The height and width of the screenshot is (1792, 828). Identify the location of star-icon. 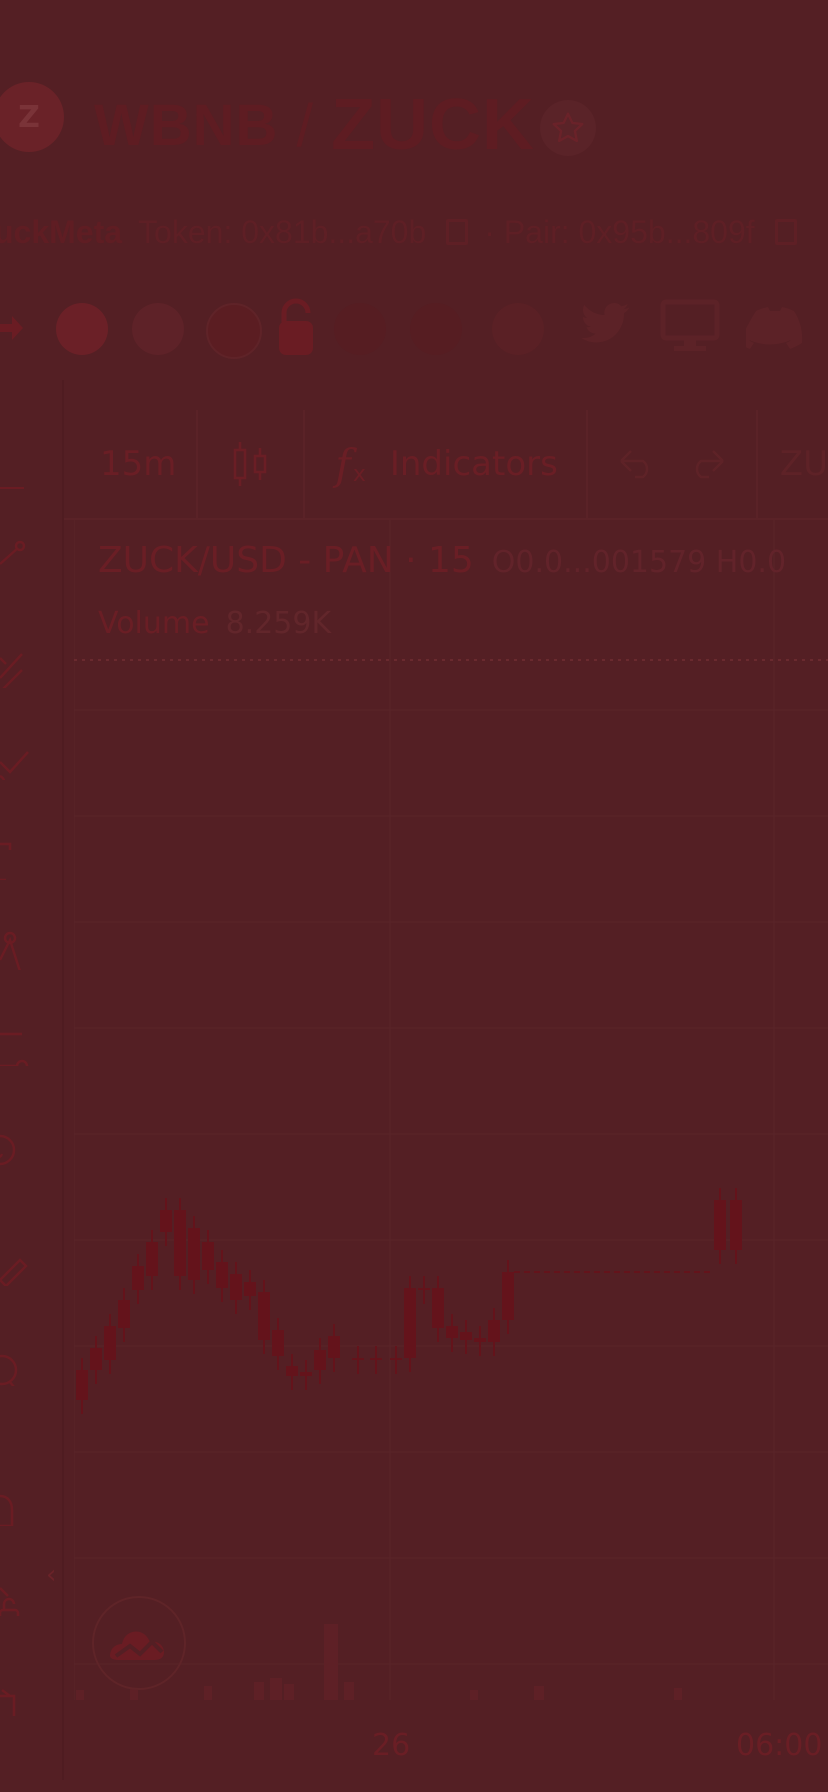
(568, 127).